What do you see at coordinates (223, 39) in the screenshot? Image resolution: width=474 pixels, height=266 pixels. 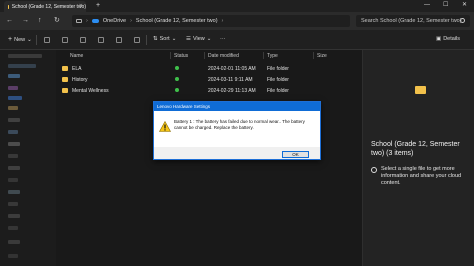 I see `more-options-button: ···` at bounding box center [223, 39].